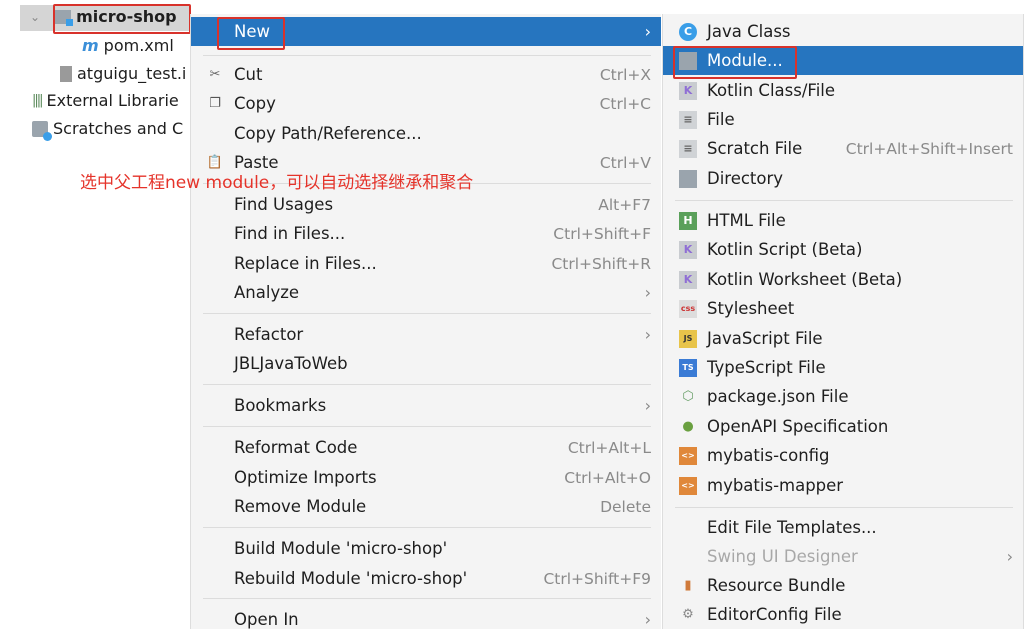 This screenshot has width=1027, height=634. I want to click on menu-item-kotlin-script-beta: K Kotlin Script (Beta), so click(843, 249).